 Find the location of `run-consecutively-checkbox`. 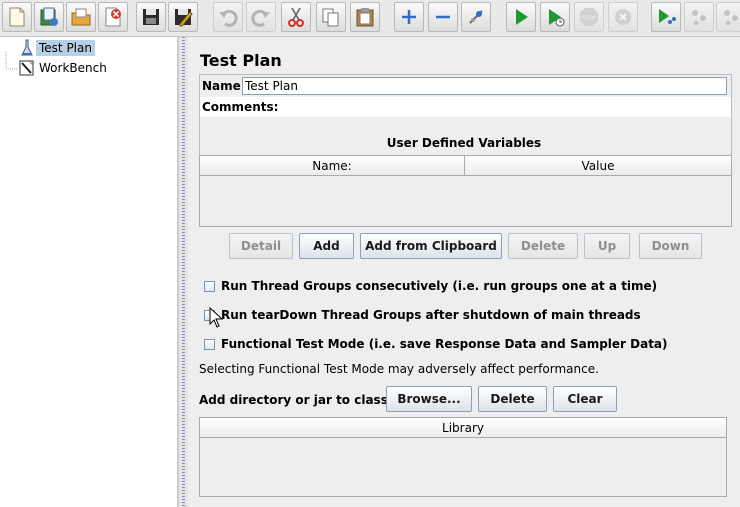

run-consecutively-checkbox is located at coordinates (209, 286).